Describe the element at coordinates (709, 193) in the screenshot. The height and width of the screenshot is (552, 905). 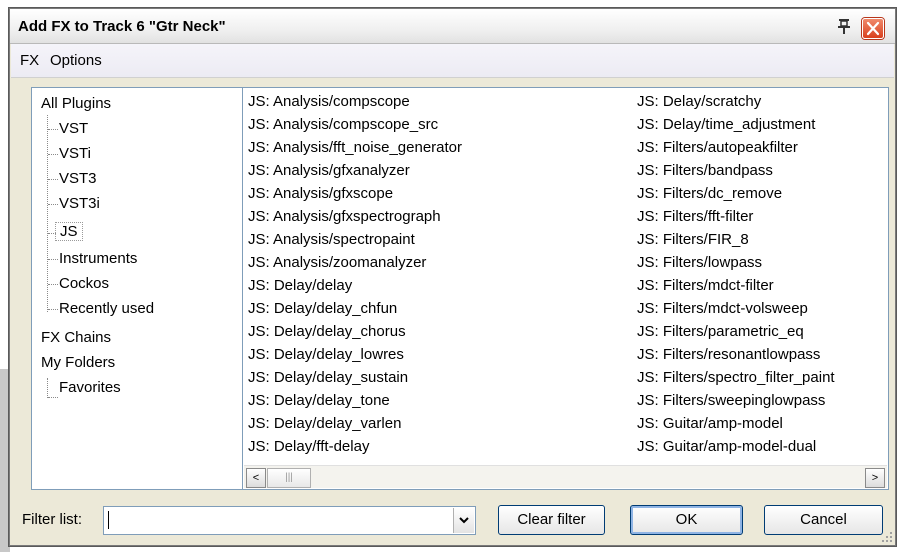
I see `list-item: JS: Filters/dc_remove` at that location.